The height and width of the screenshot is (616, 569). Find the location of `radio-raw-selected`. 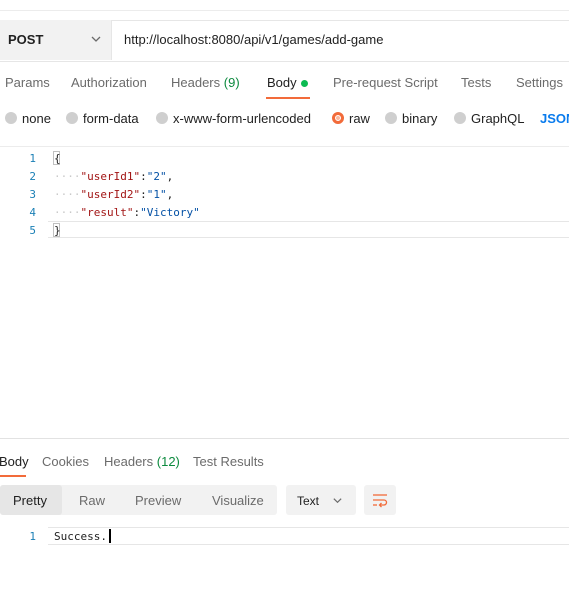

radio-raw-selected is located at coordinates (338, 118).